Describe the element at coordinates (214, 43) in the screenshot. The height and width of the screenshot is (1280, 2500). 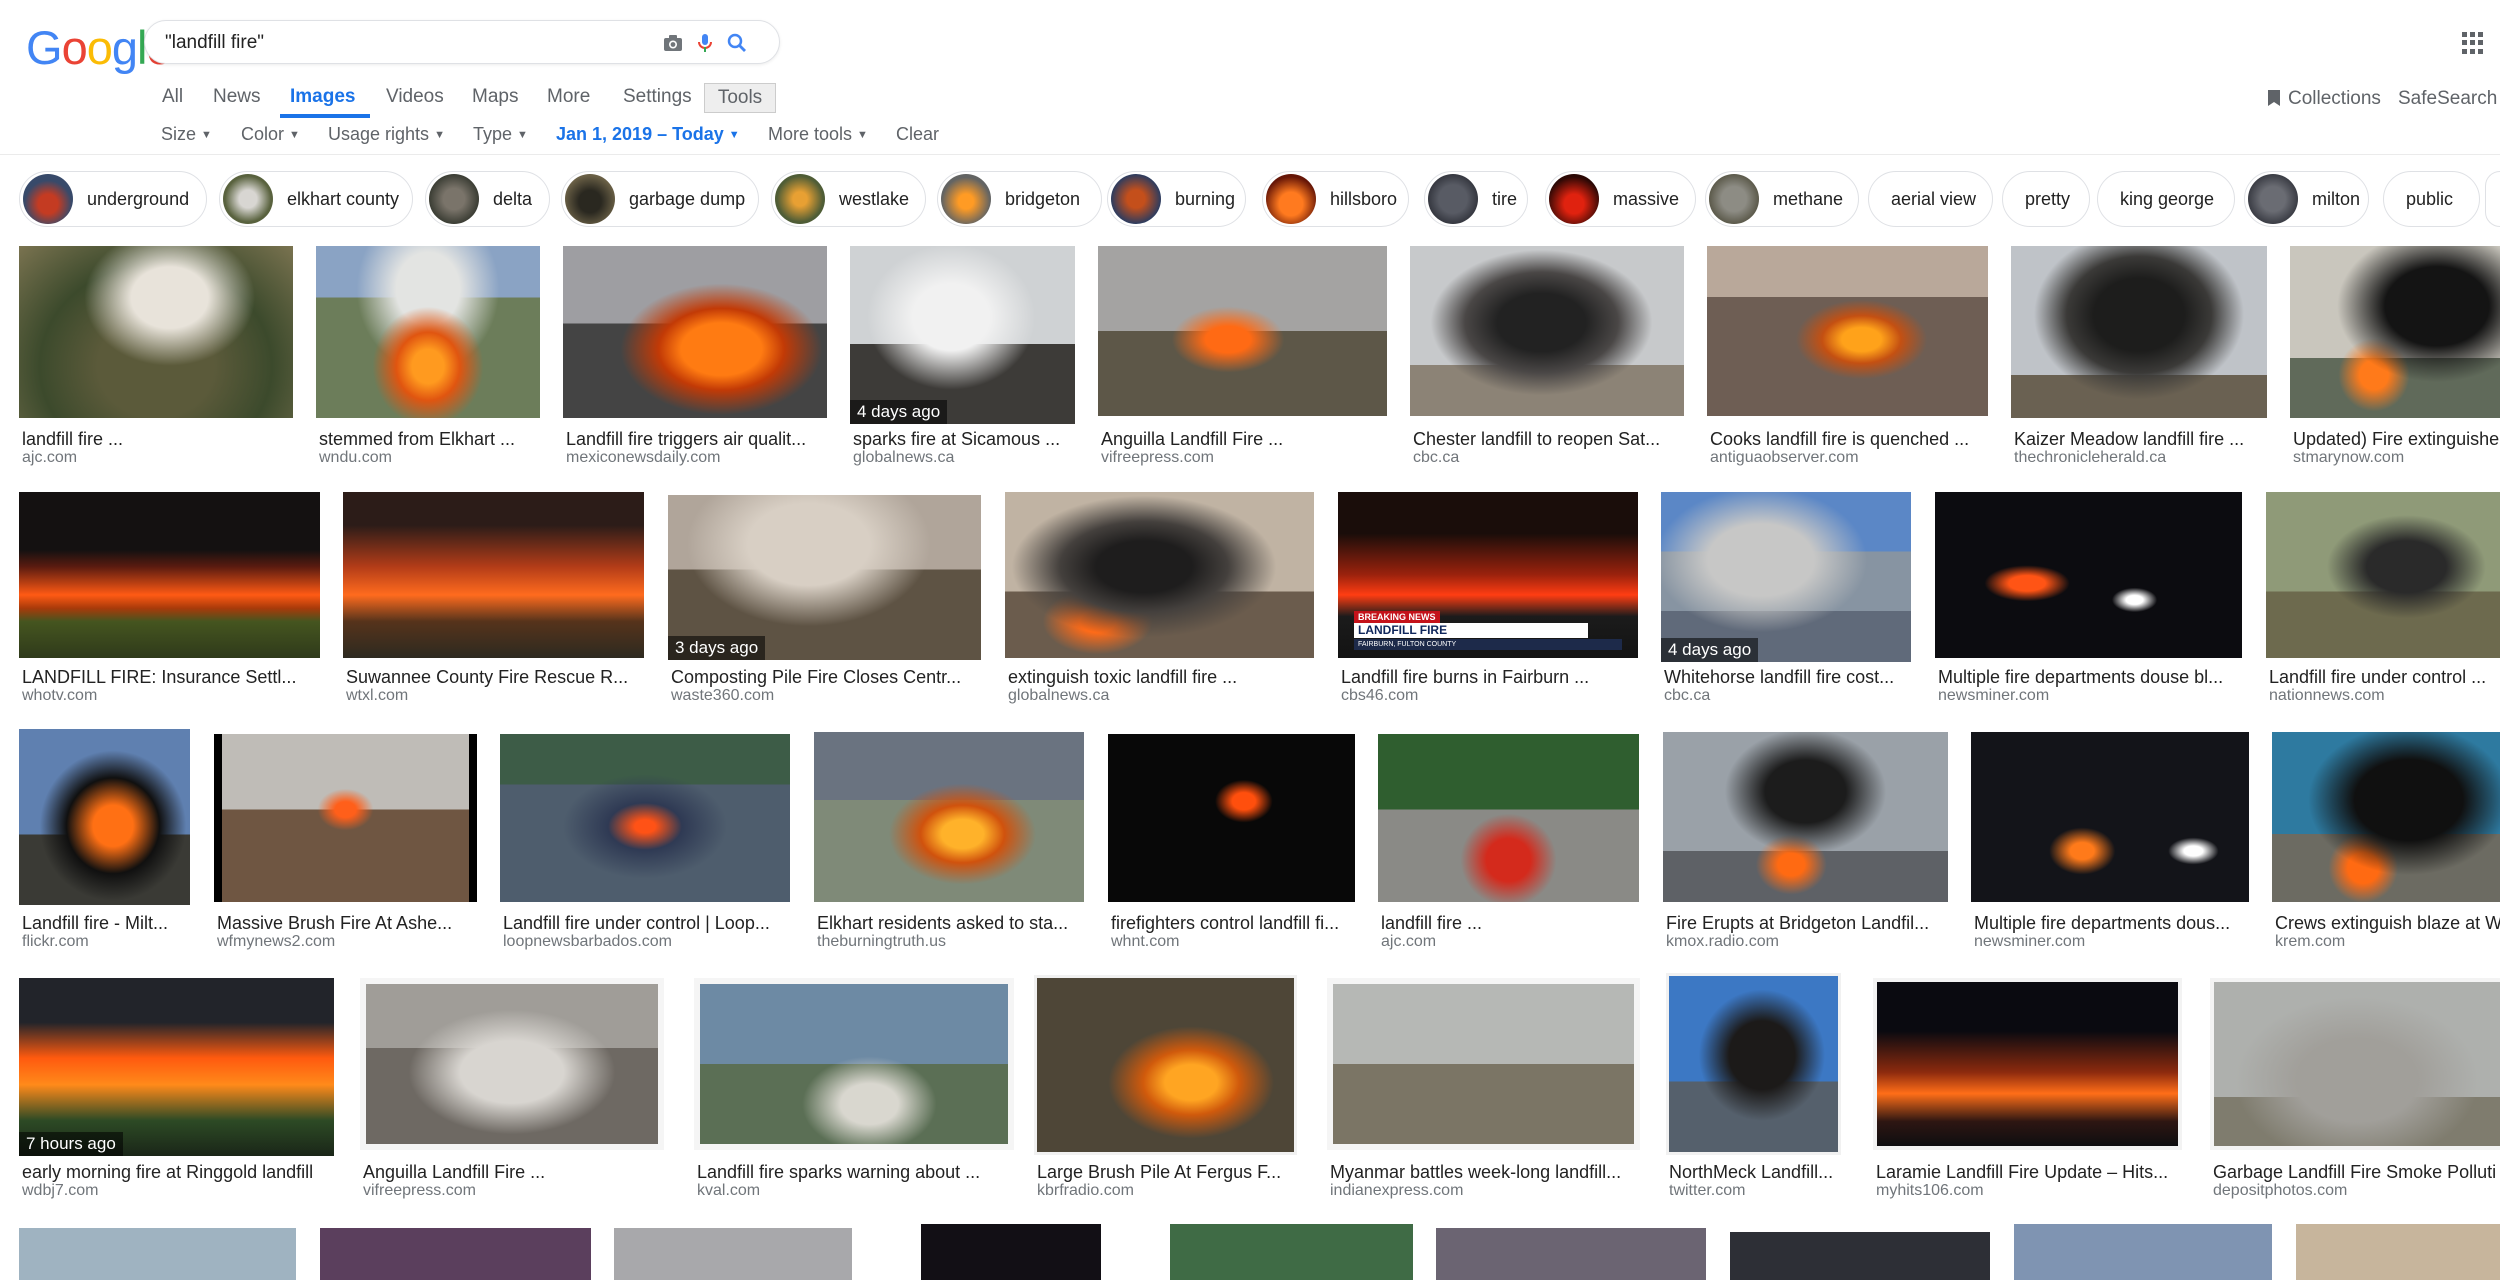
I see `search-input: "landfill fire"` at that location.